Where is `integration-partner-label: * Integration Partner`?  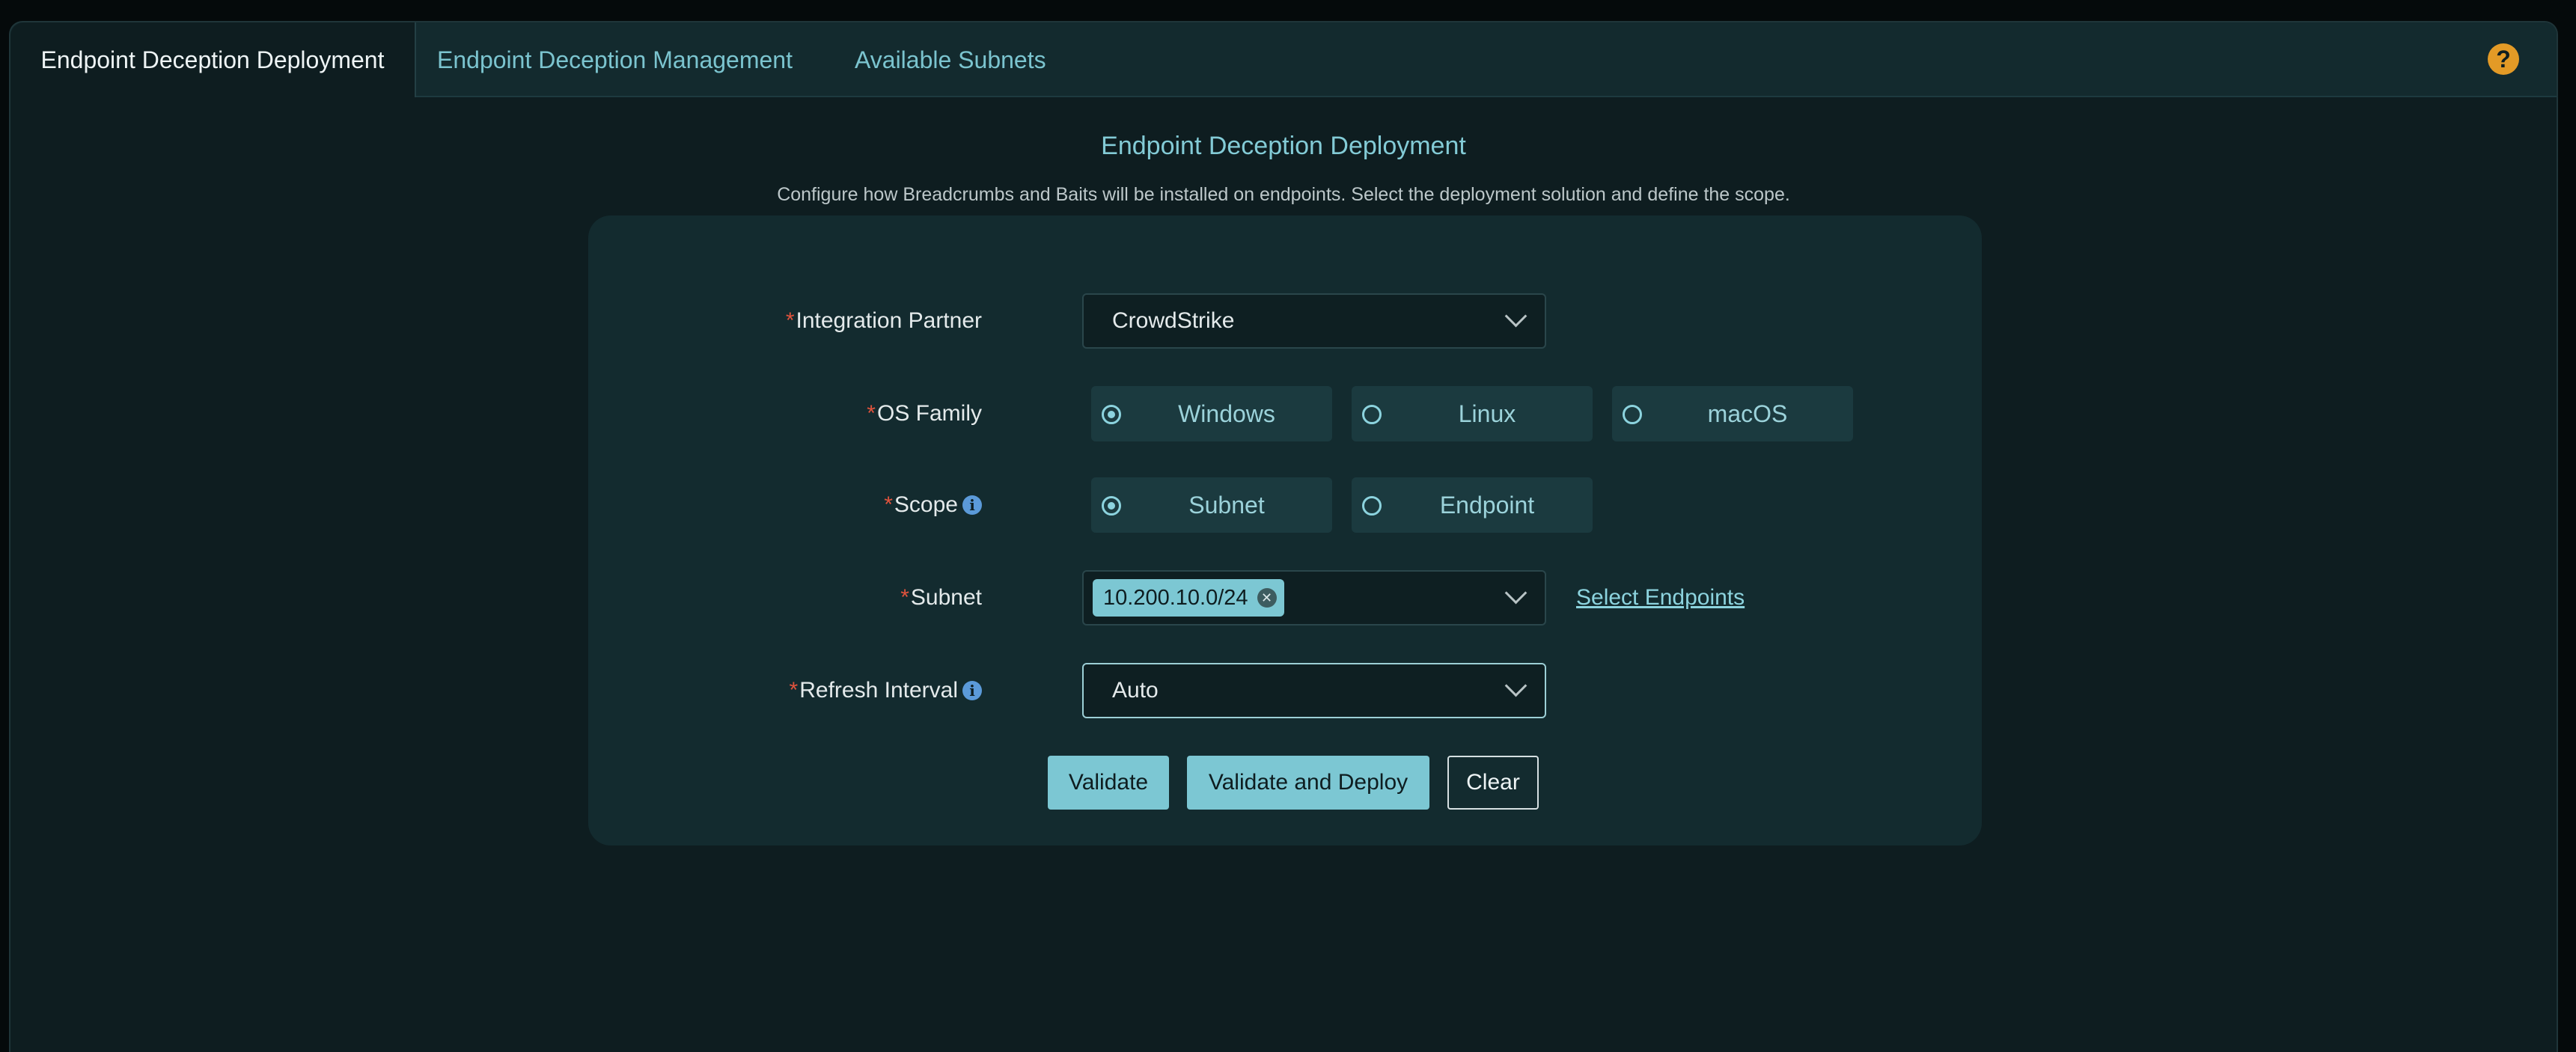 integration-partner-label: * Integration Partner is located at coordinates (884, 321).